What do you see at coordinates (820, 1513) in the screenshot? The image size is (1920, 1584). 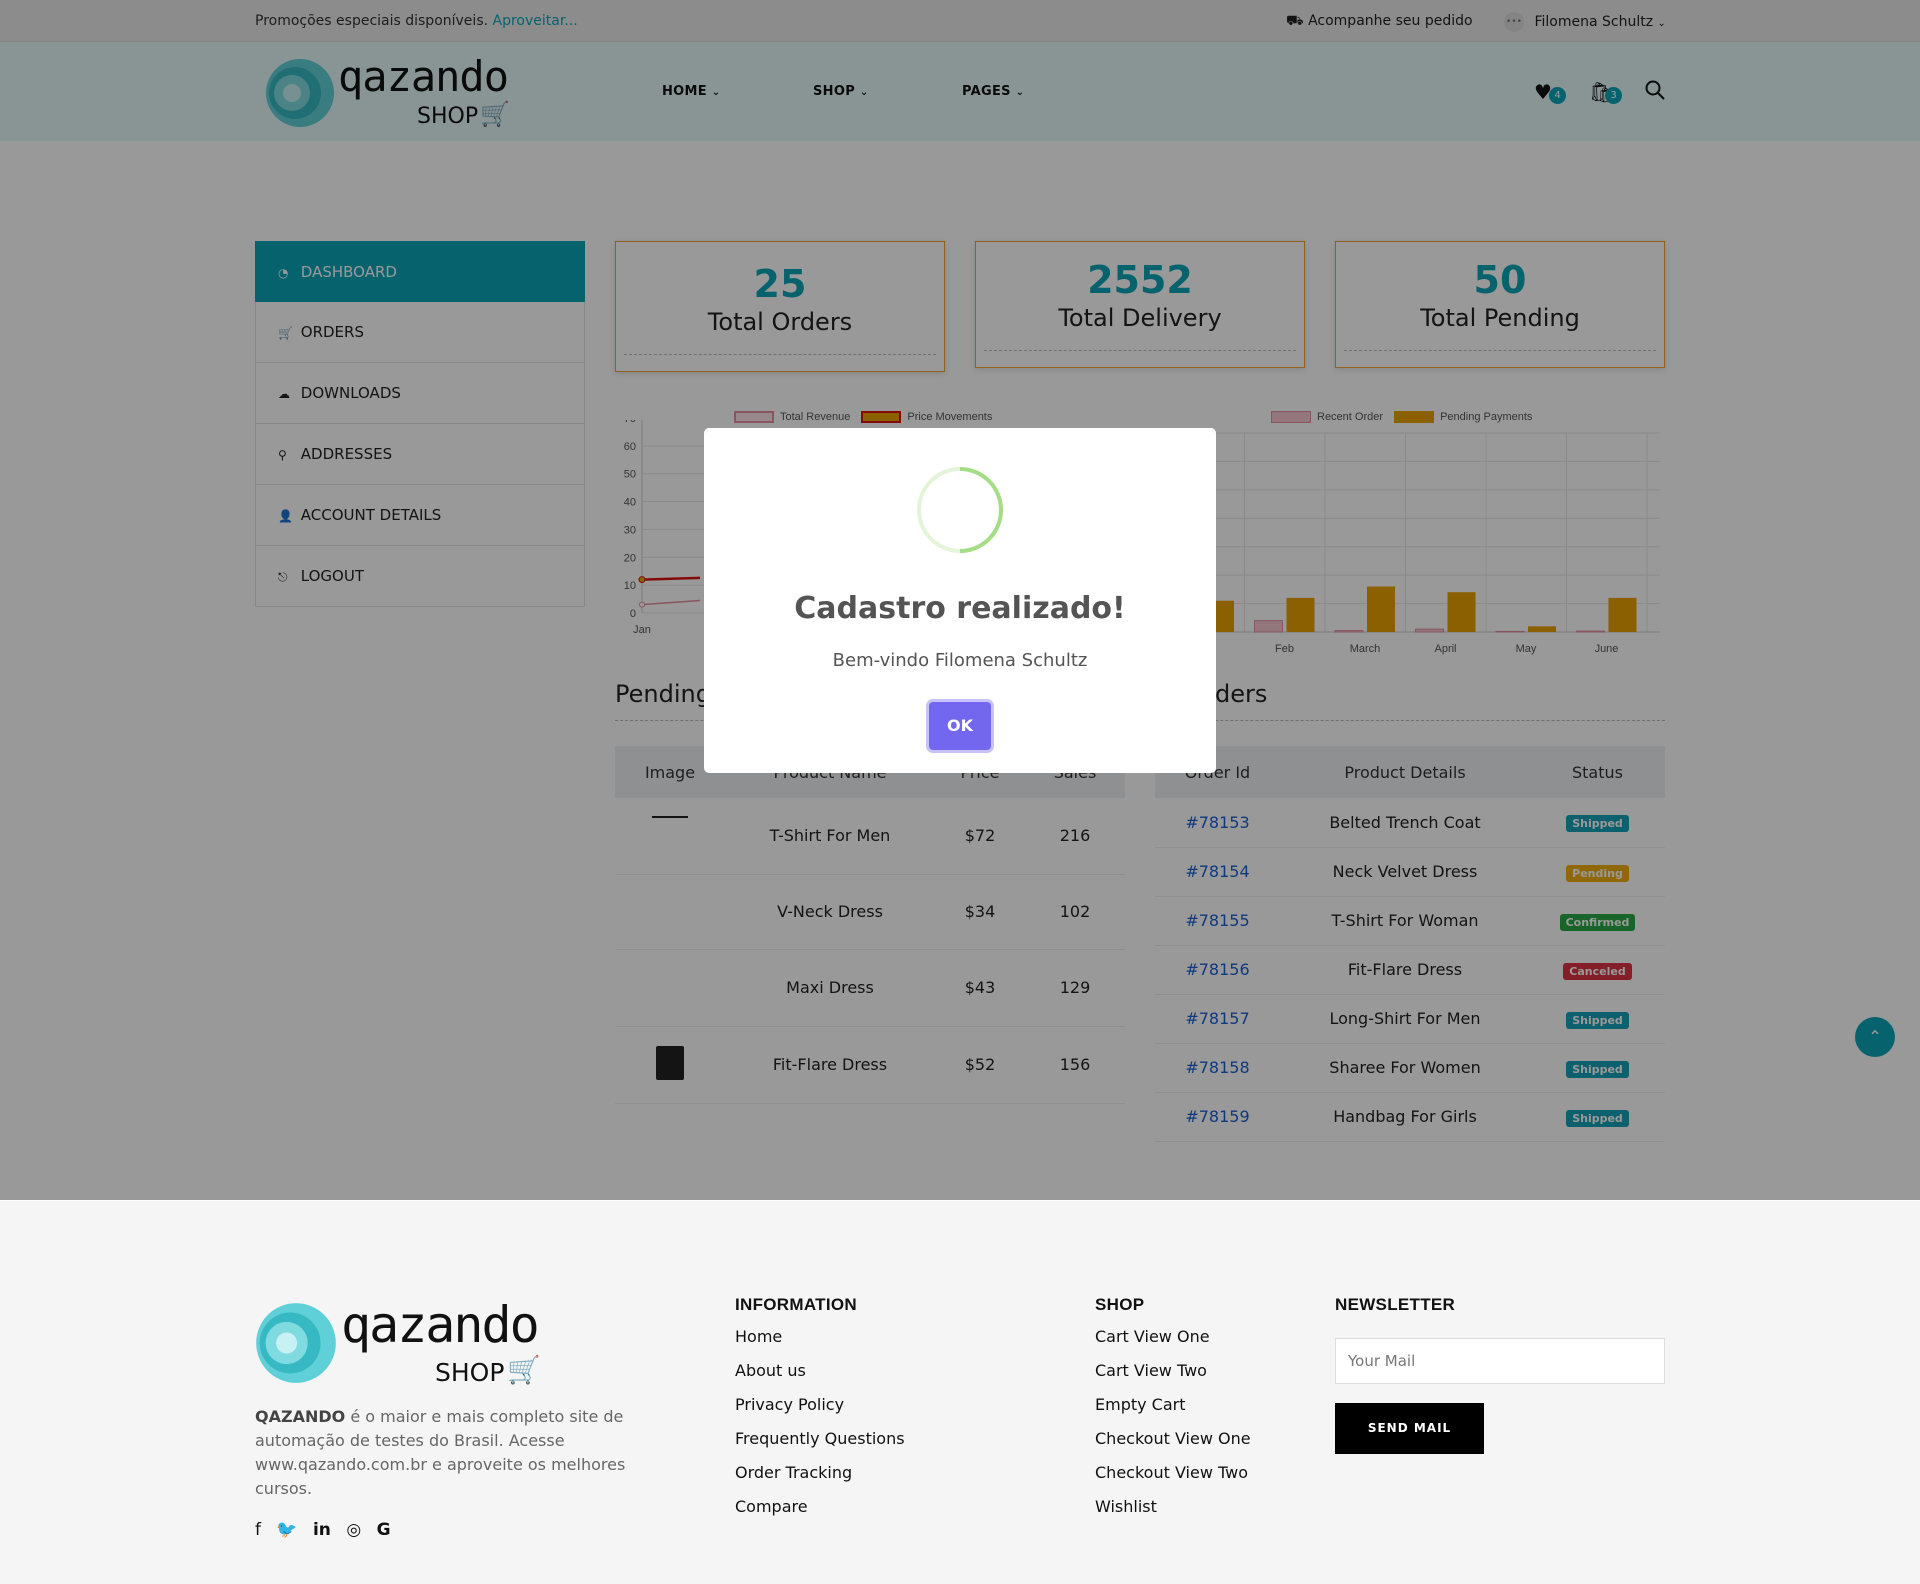 I see `footer-link: Compare` at bounding box center [820, 1513].